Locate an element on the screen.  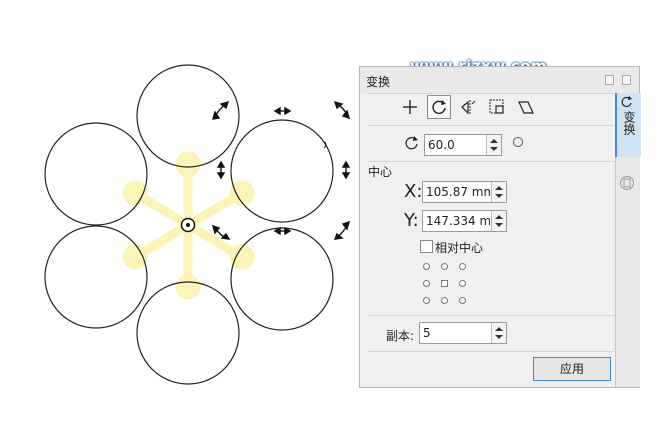
anchor-middle-right is located at coordinates (462, 283).